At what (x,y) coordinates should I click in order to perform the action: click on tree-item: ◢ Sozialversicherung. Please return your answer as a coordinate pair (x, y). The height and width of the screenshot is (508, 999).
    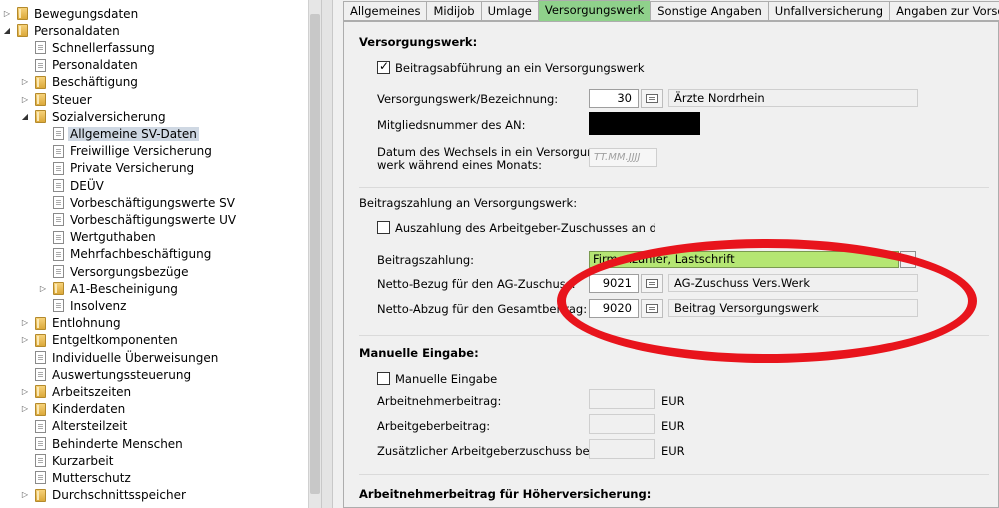
    Looking at the image, I should click on (93, 116).